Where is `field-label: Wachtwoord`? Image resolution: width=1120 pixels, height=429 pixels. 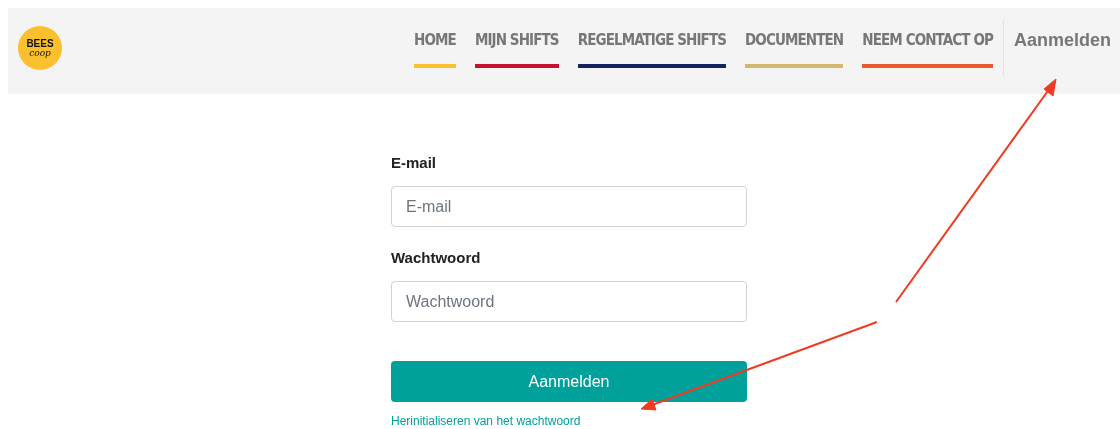 field-label: Wachtwoord is located at coordinates (436, 258).